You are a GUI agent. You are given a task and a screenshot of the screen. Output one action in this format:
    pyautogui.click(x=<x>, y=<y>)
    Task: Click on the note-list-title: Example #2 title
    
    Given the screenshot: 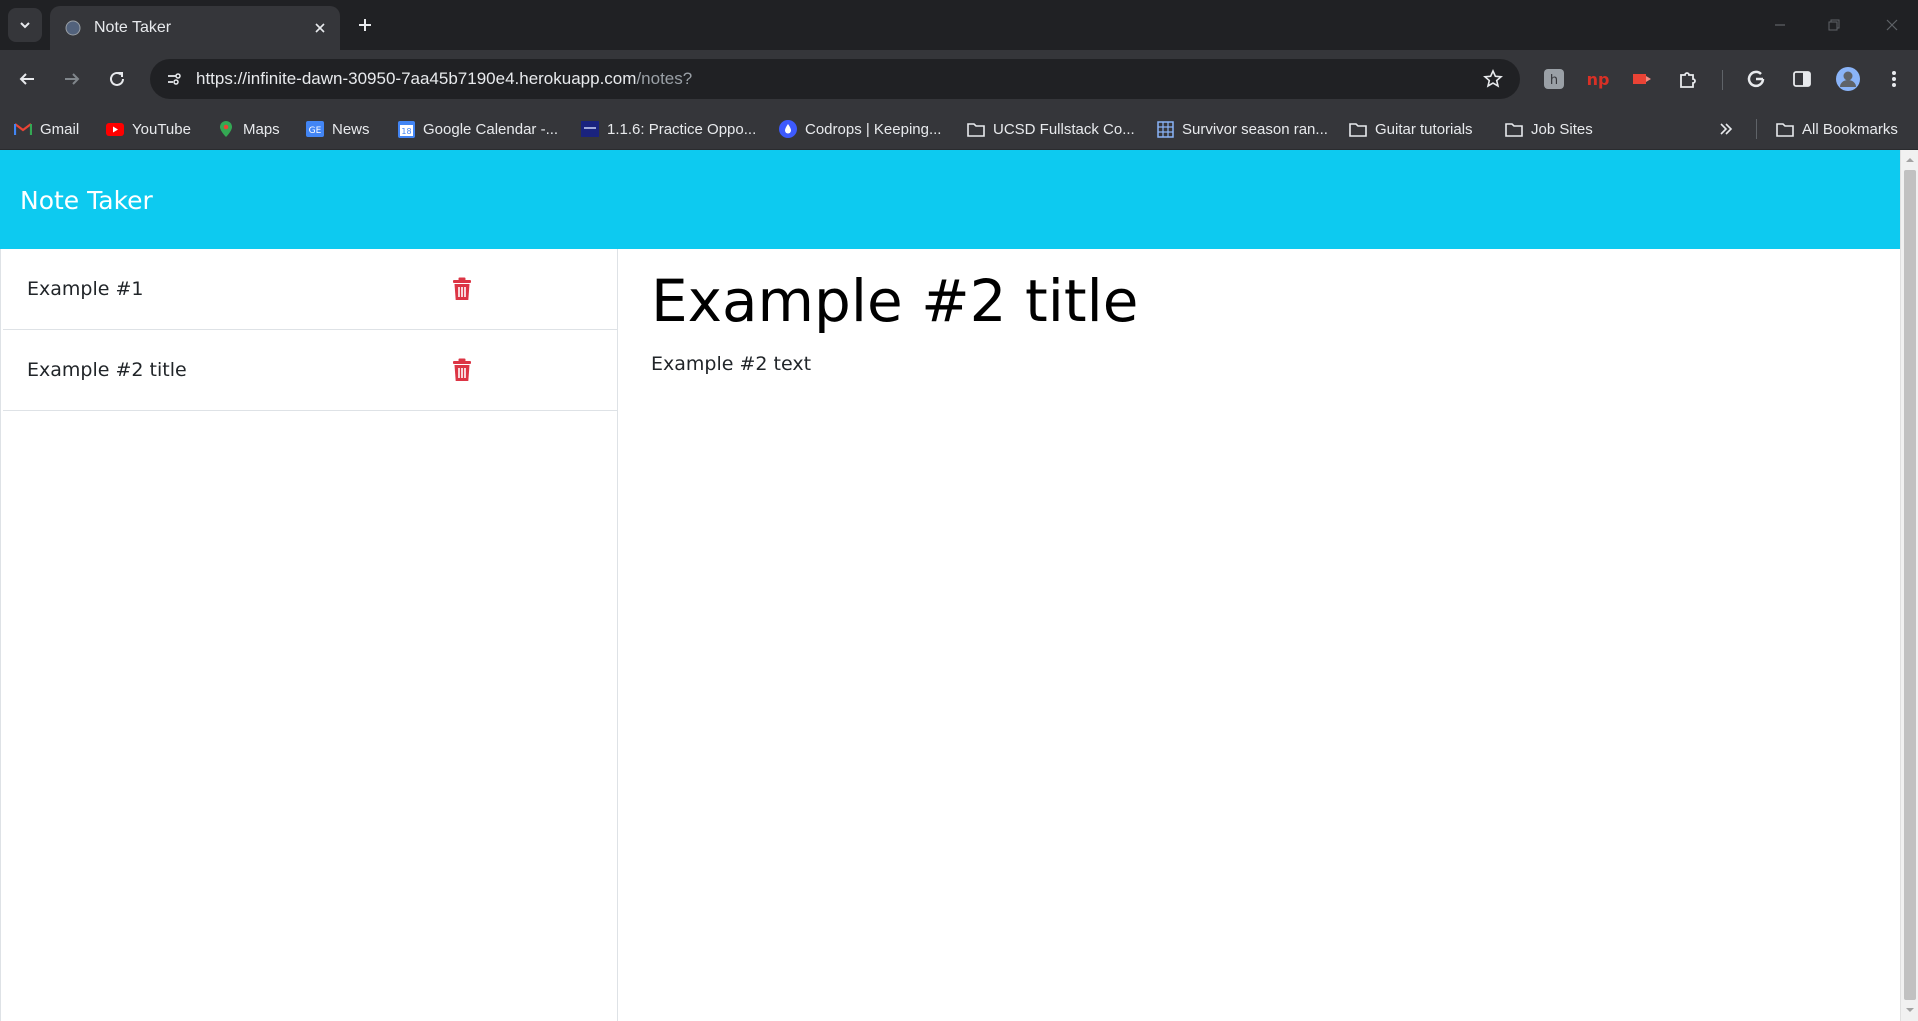 What is the action you would take?
    pyautogui.click(x=107, y=370)
    